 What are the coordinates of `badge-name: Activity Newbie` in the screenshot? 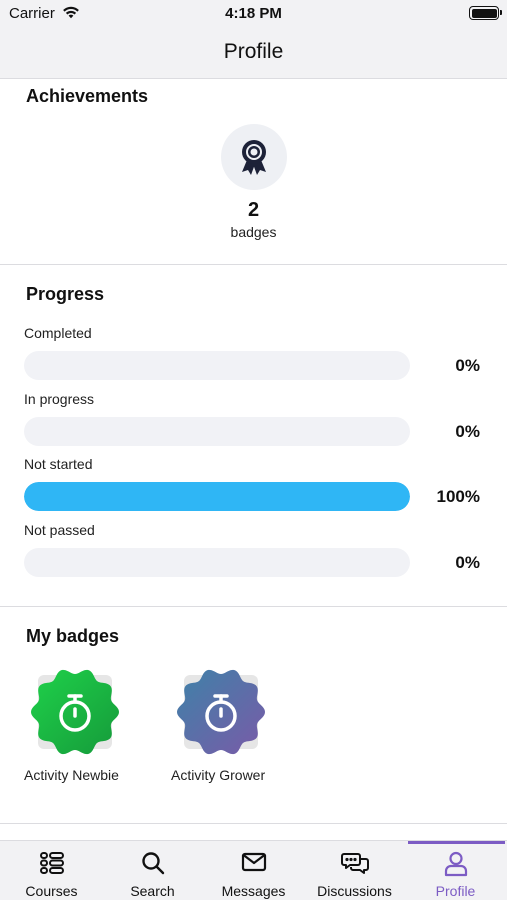 It's located at (71, 775).